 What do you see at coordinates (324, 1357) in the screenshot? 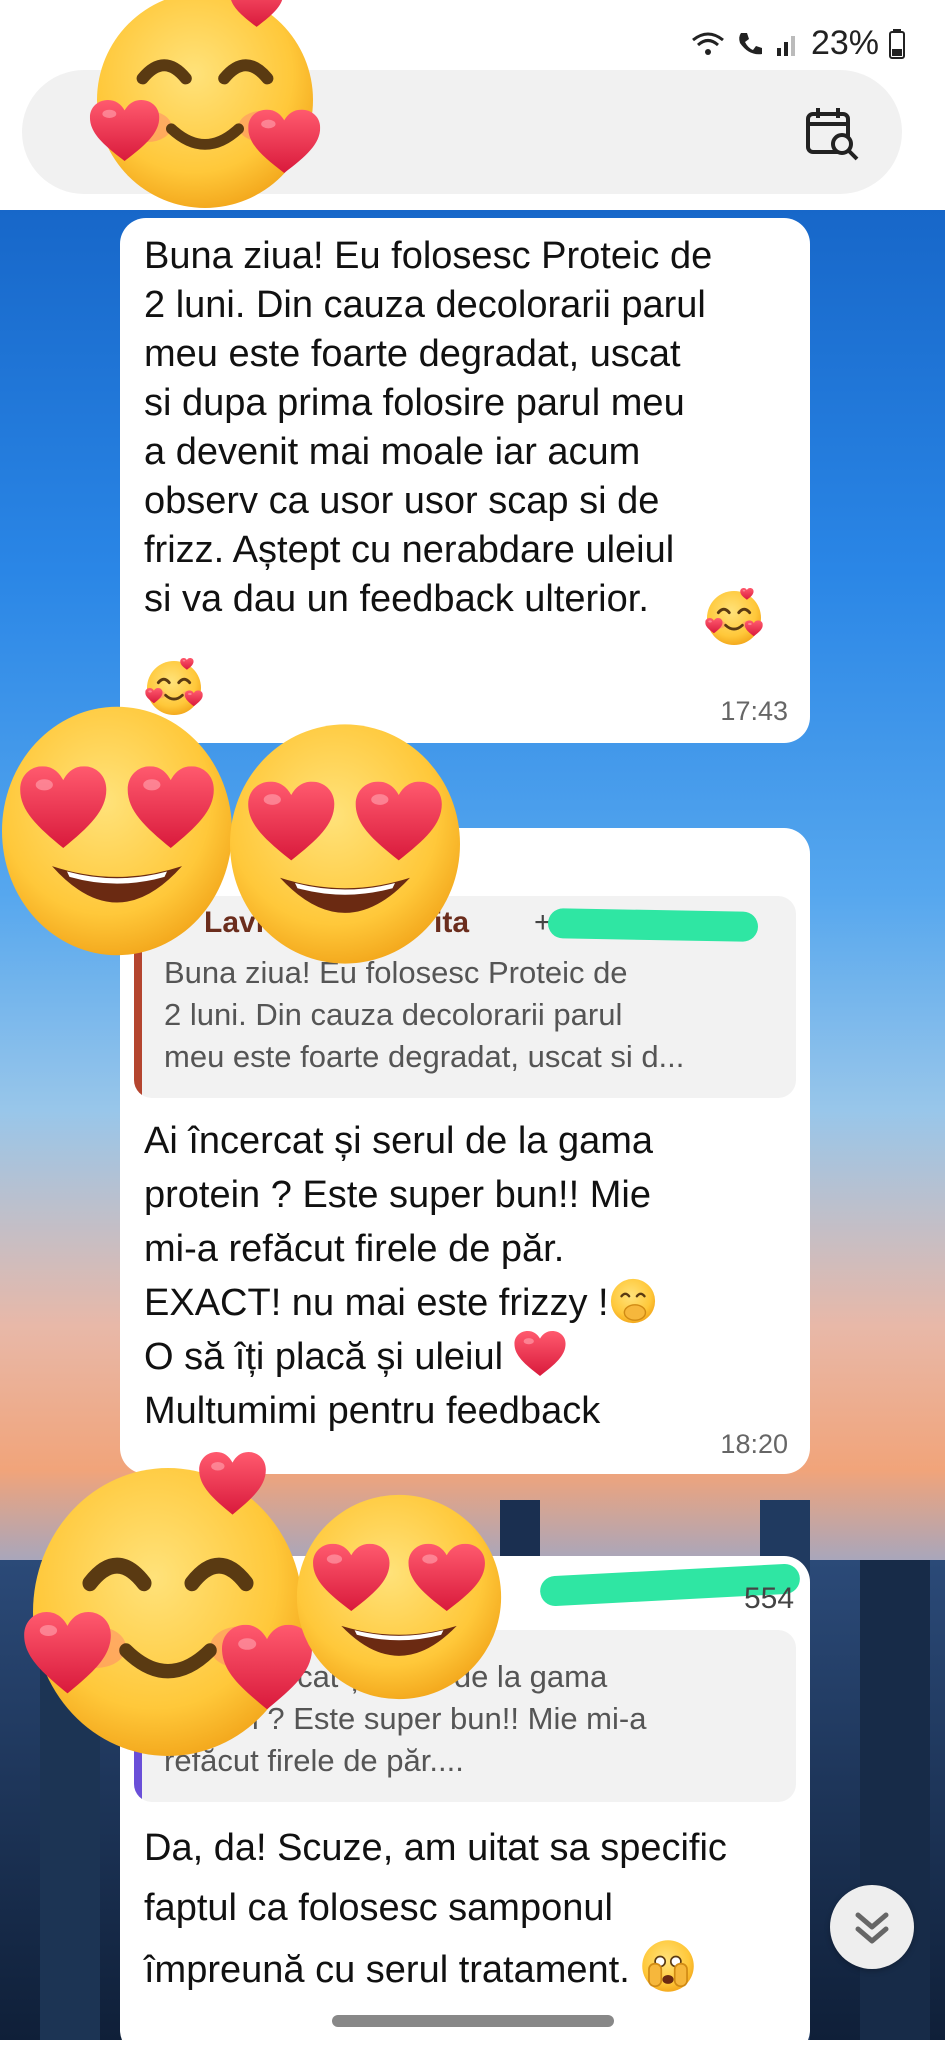
I see `message-line: O să îți placă și uleiul` at bounding box center [324, 1357].